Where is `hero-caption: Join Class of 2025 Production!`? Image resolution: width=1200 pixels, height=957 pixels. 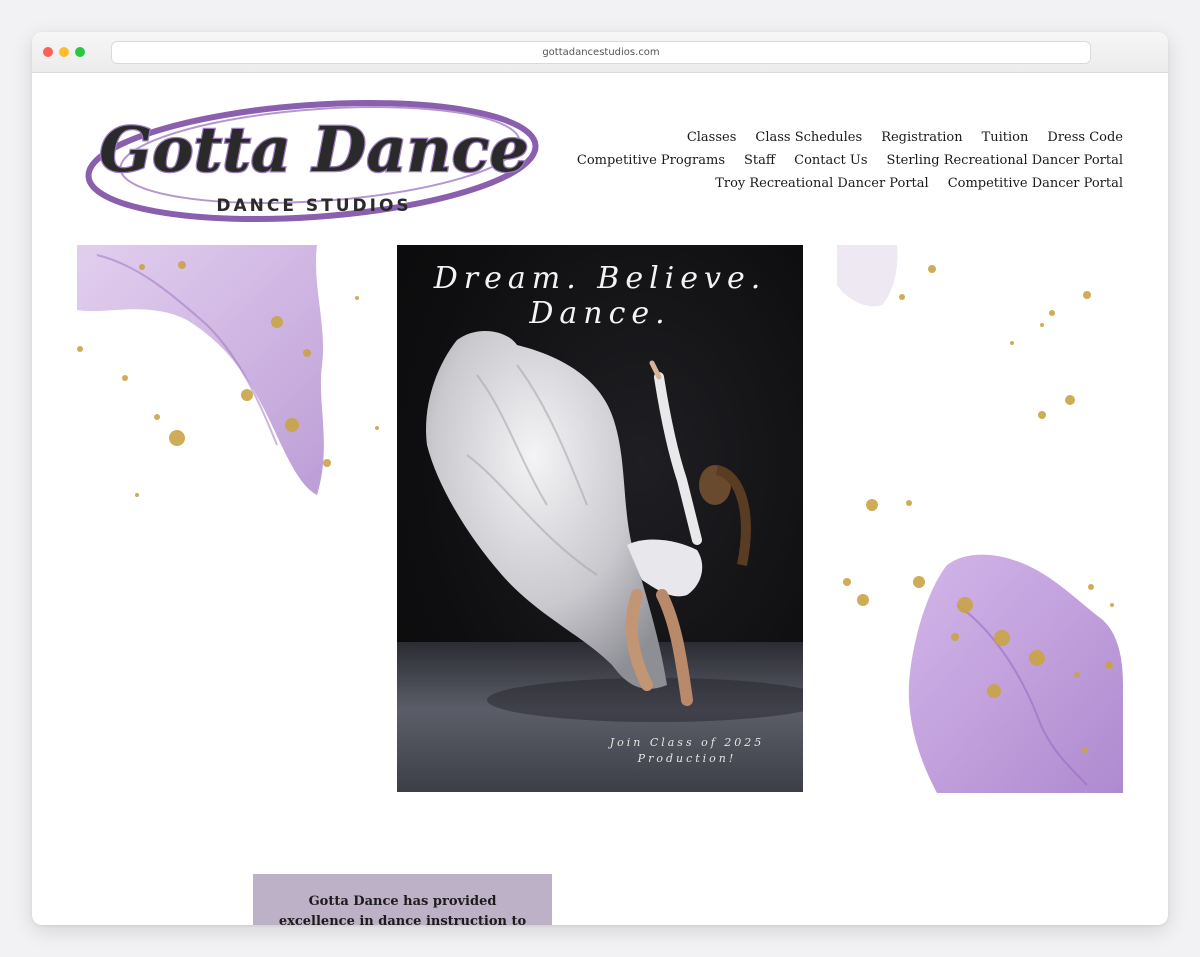 hero-caption: Join Class of 2025 Production! is located at coordinates (687, 751).